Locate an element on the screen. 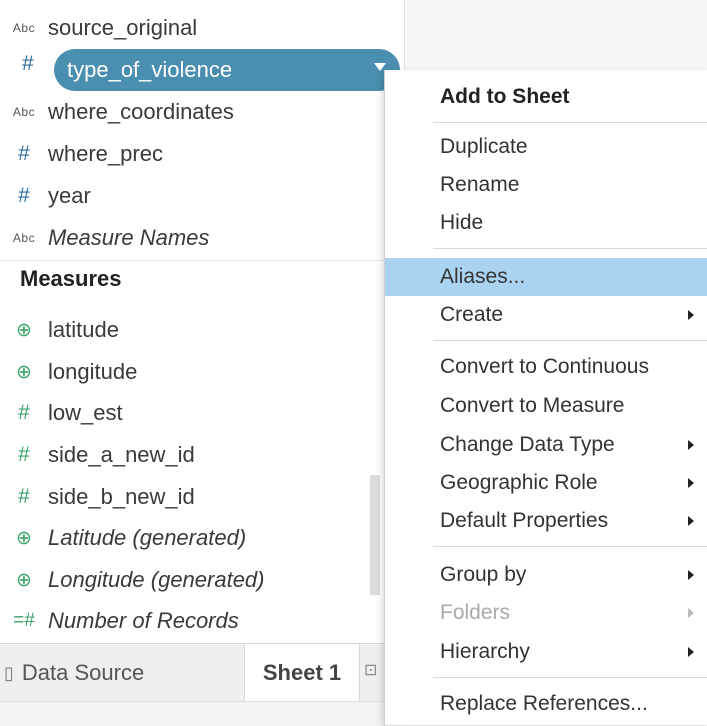 The width and height of the screenshot is (707, 726). menu-item-label: Hide is located at coordinates (462, 222).